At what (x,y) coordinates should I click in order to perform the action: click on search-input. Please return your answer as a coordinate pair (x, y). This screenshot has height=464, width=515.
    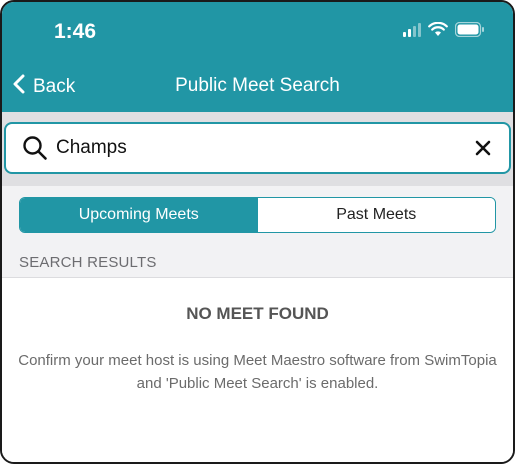
    Looking at the image, I should click on (236, 148).